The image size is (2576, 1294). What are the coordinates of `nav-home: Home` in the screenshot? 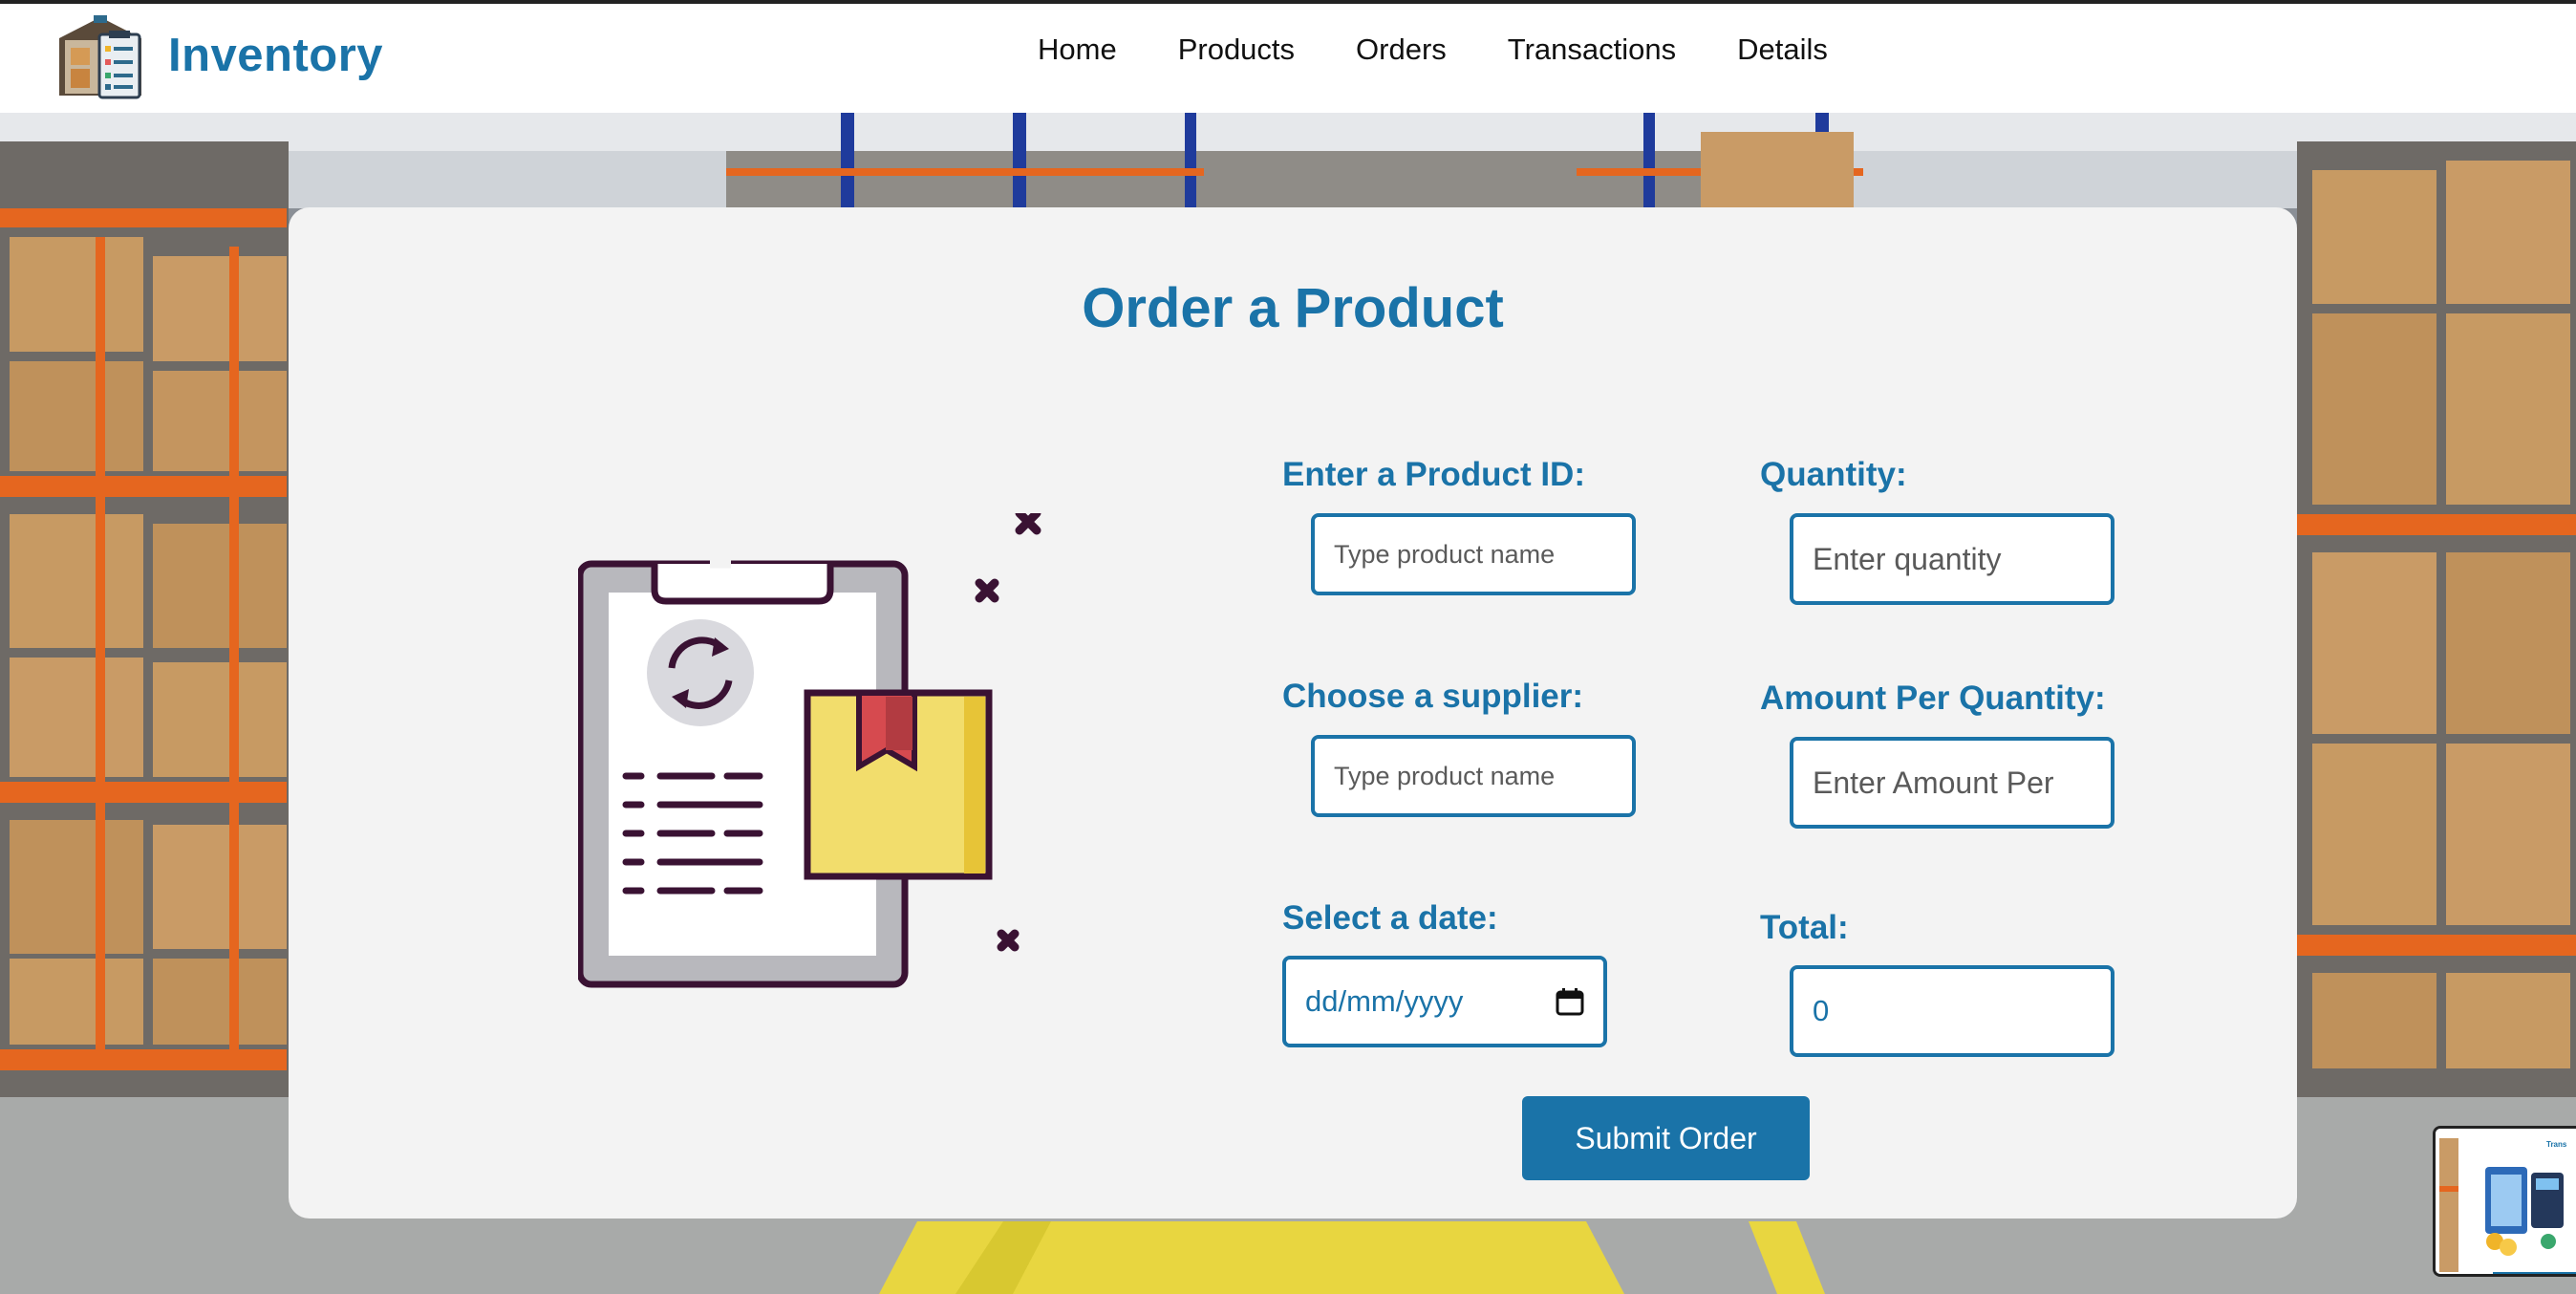 It's located at (1077, 49).